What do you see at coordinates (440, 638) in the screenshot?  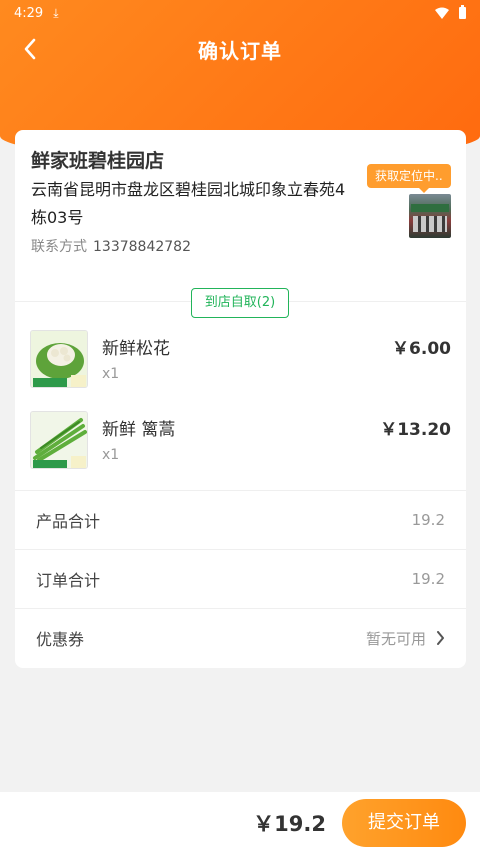 I see `chevron-right-icon` at bounding box center [440, 638].